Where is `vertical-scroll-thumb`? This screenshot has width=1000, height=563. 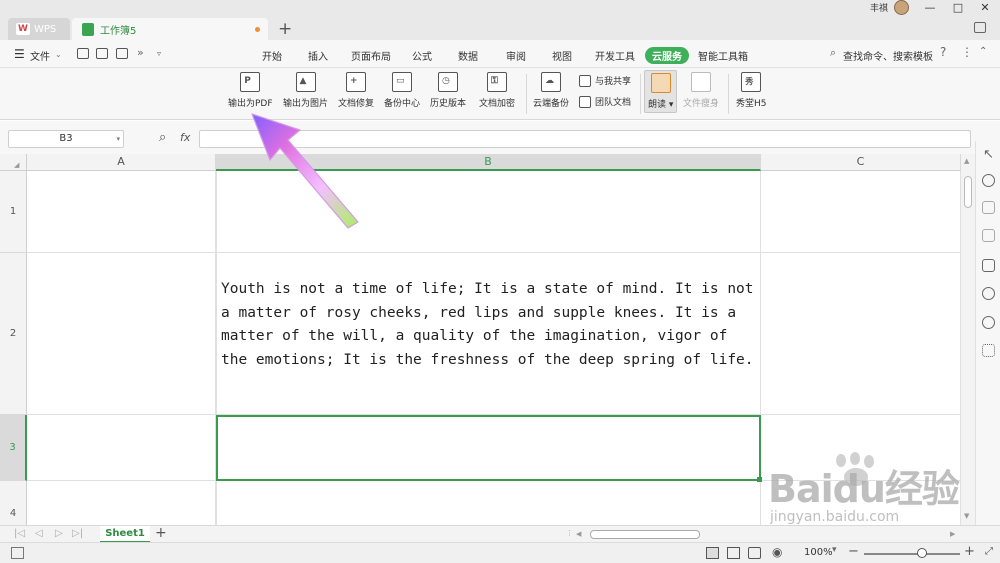 vertical-scroll-thumb is located at coordinates (968, 192).